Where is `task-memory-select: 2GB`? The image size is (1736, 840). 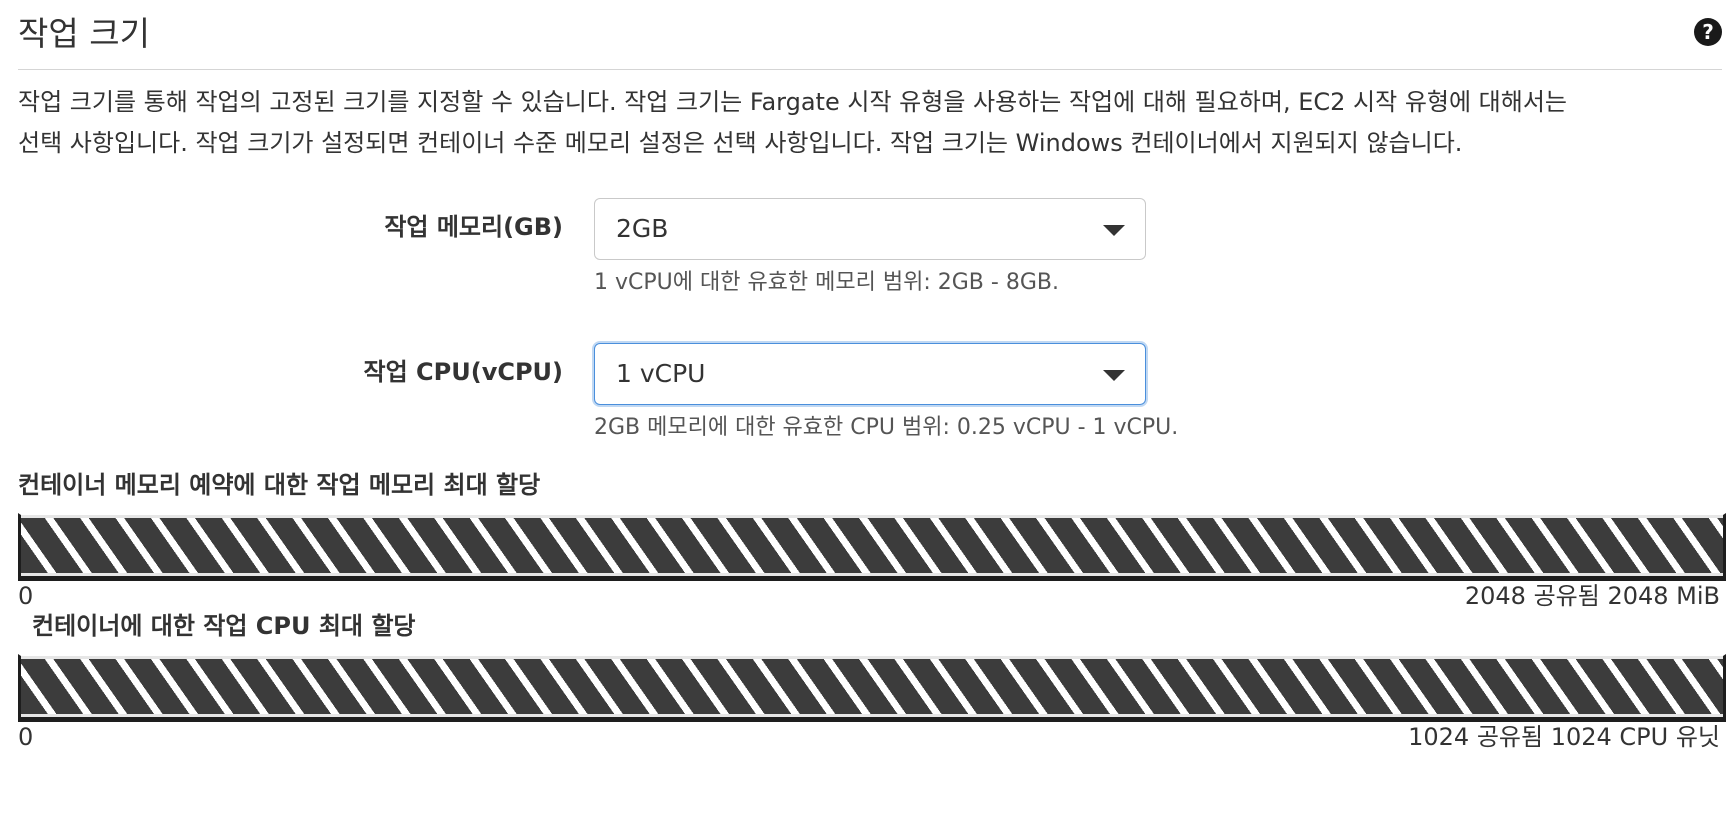
task-memory-select: 2GB is located at coordinates (870, 229).